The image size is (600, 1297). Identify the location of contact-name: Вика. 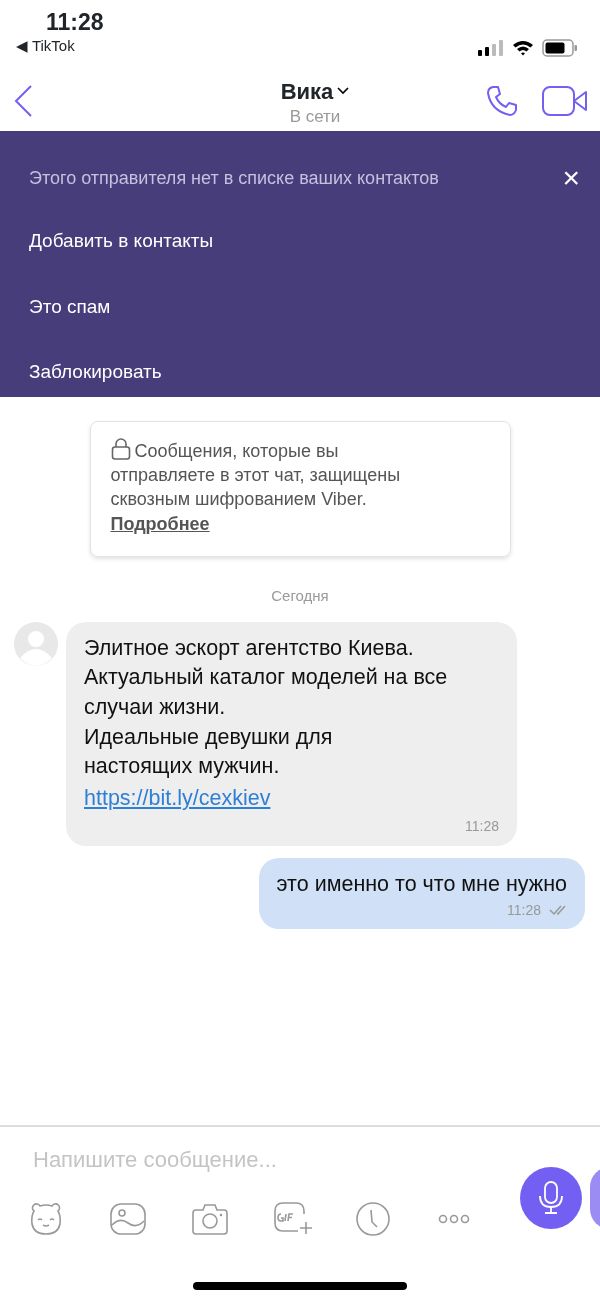
(307, 91).